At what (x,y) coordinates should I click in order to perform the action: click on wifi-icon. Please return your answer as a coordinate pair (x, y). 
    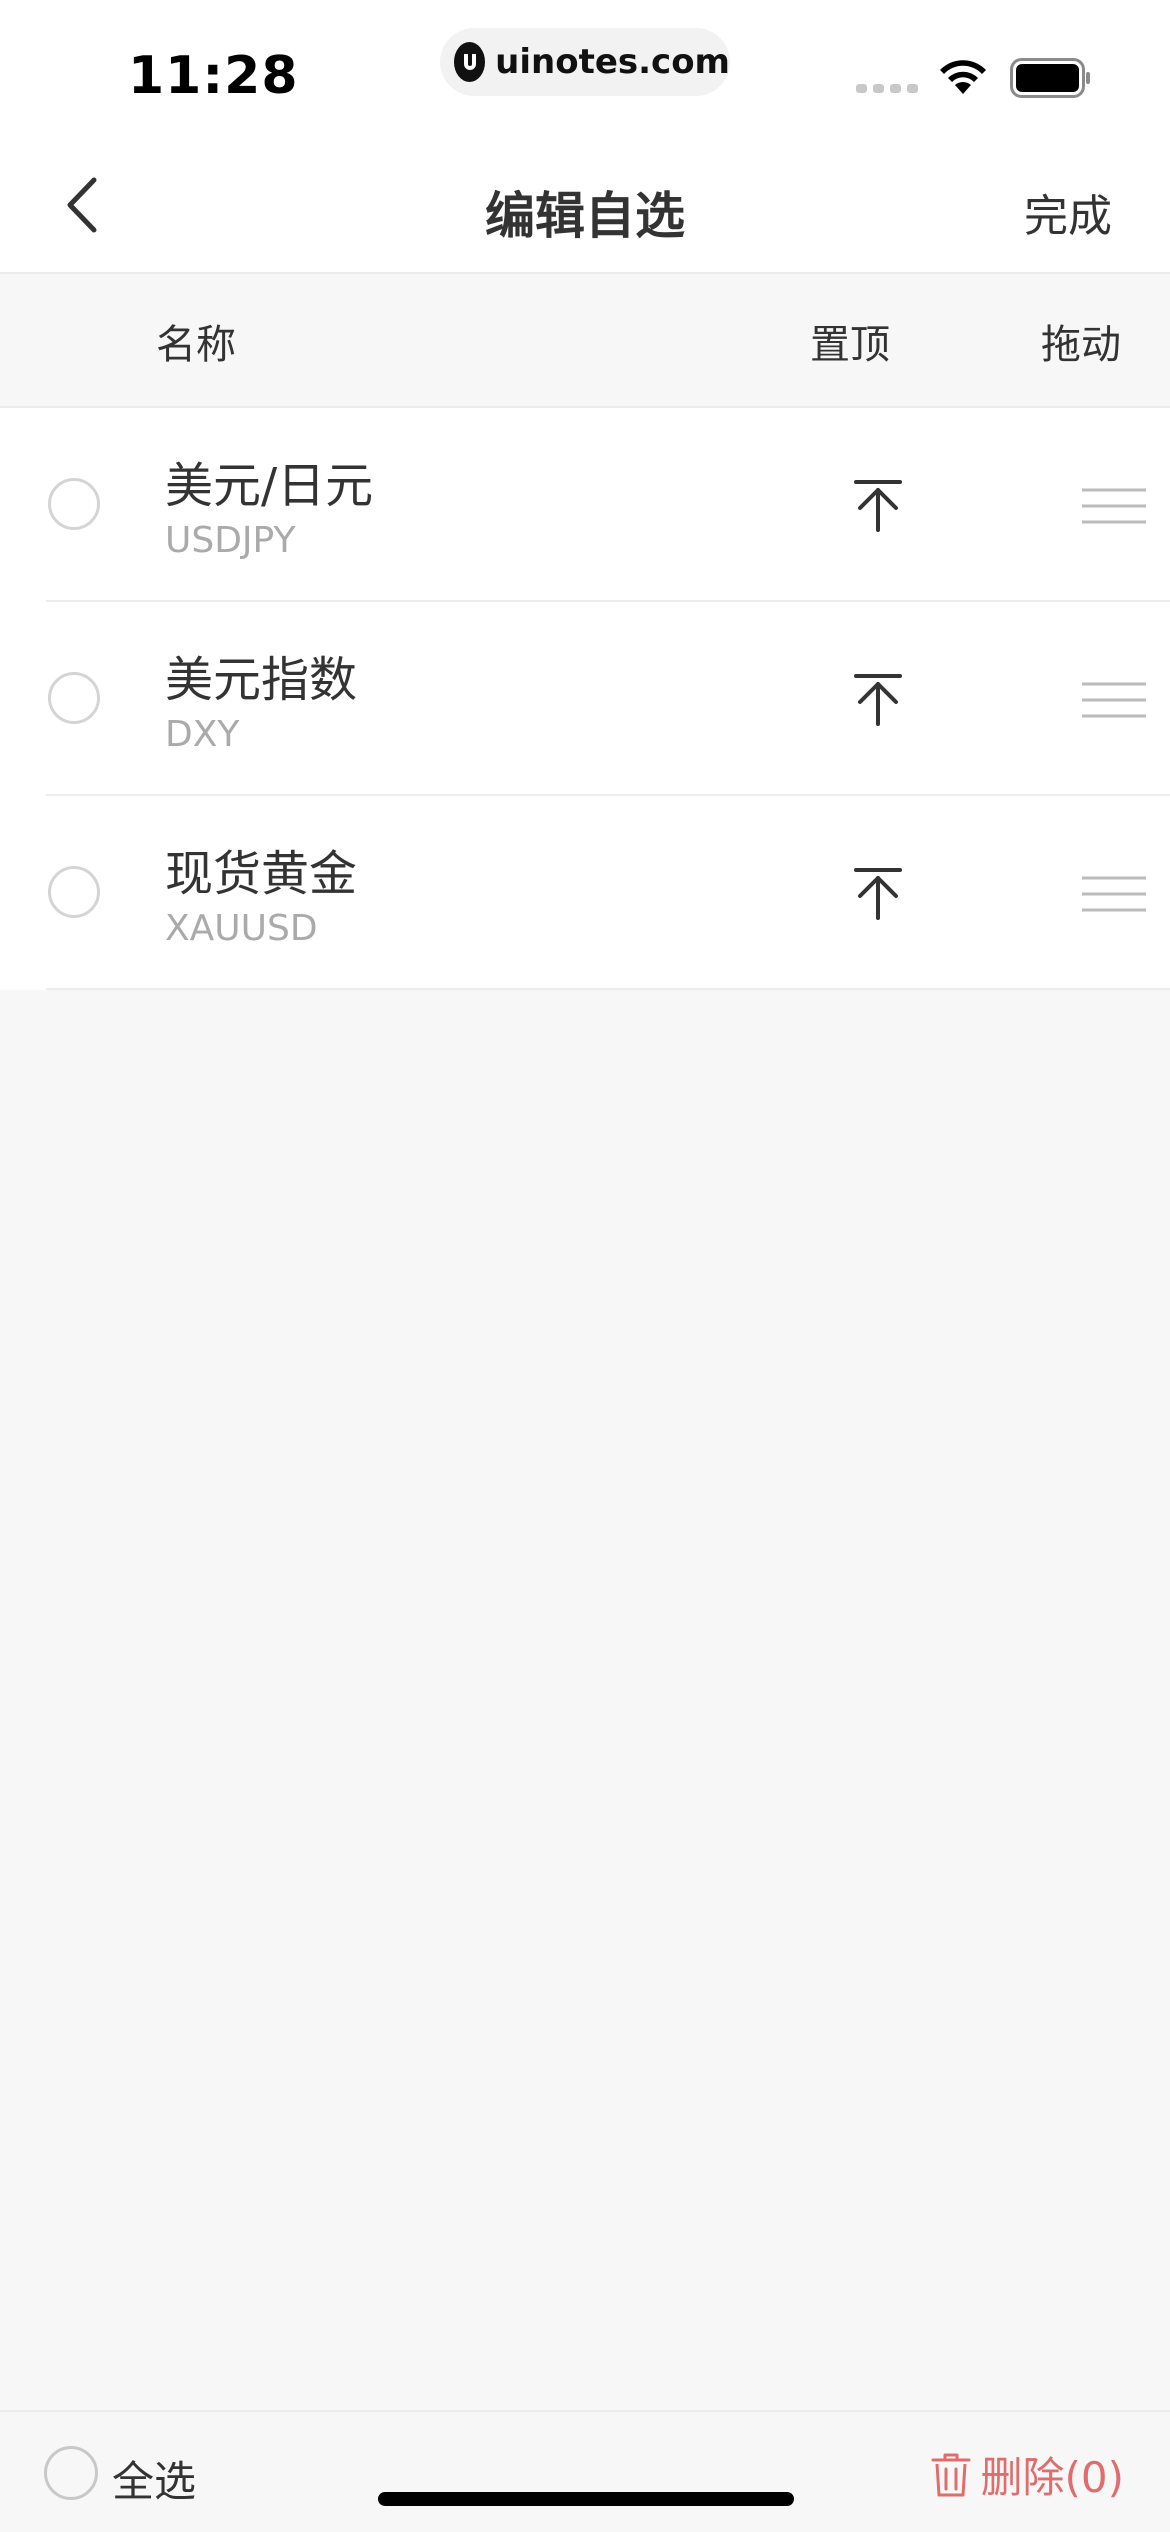
    Looking at the image, I should click on (963, 77).